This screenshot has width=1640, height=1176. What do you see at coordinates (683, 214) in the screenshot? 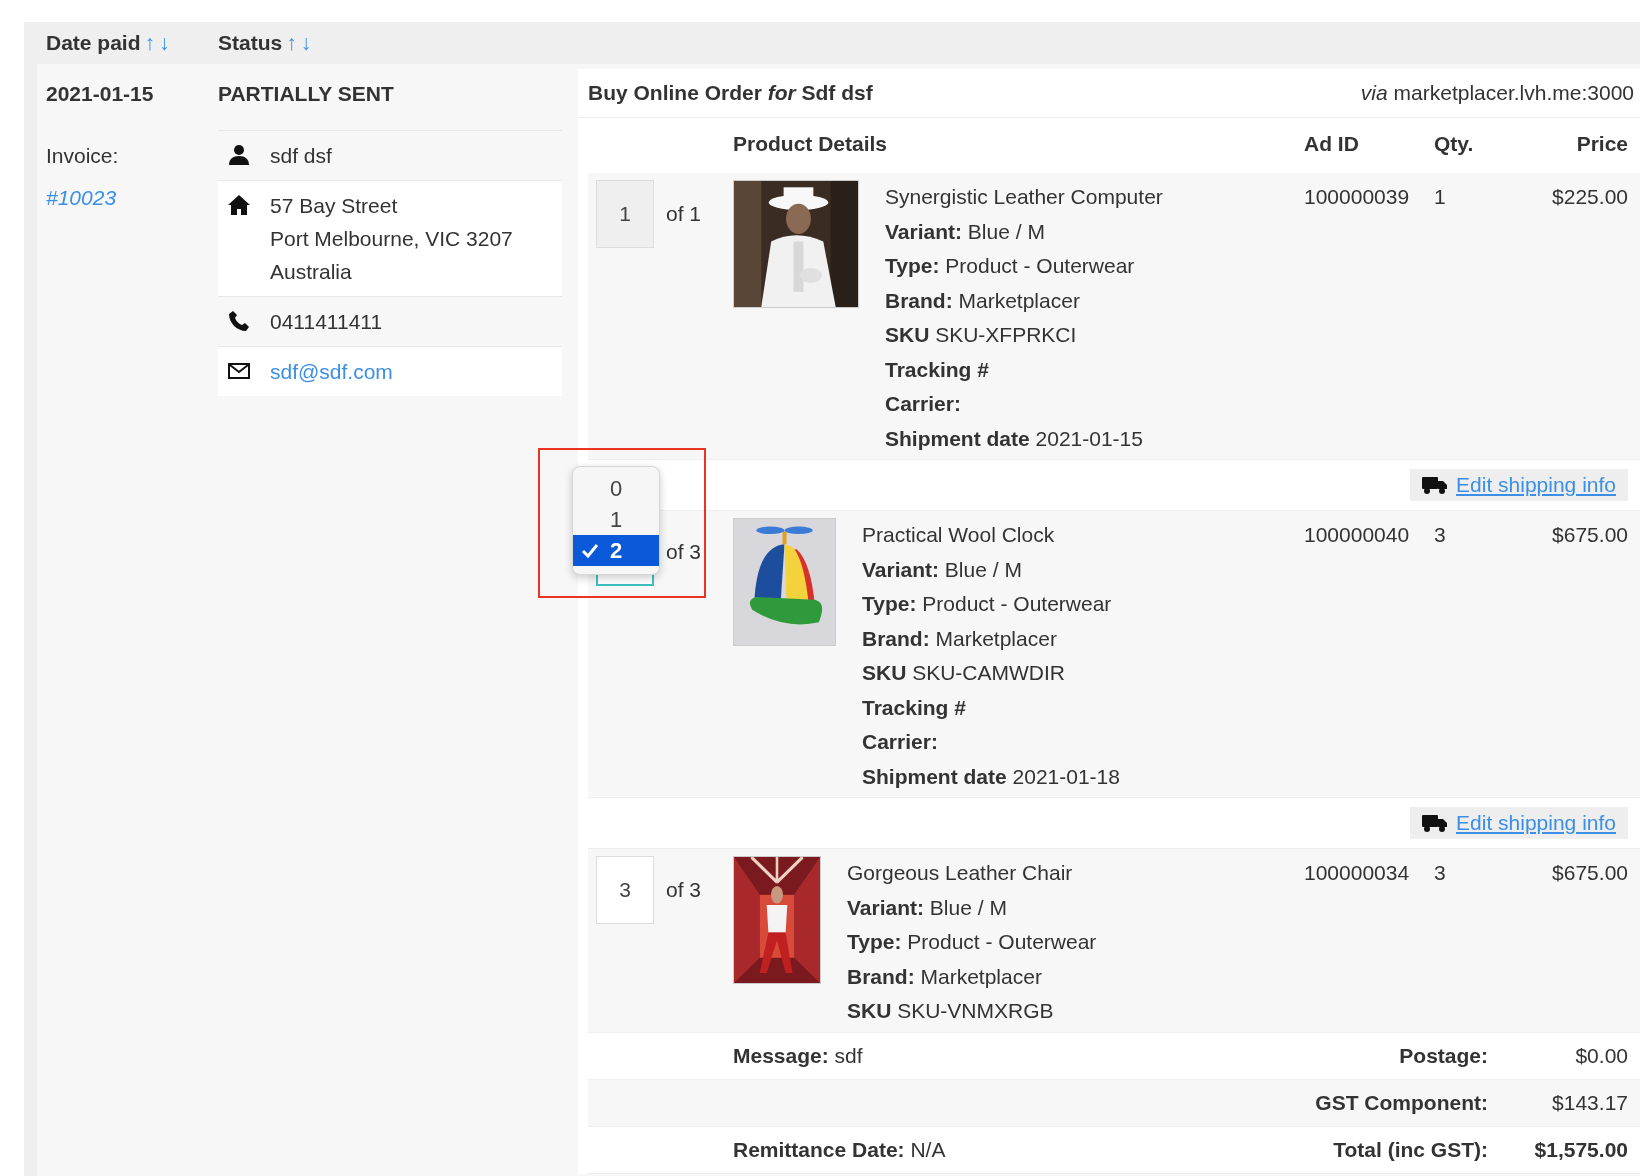
I see `quantity-total: of 1` at bounding box center [683, 214].